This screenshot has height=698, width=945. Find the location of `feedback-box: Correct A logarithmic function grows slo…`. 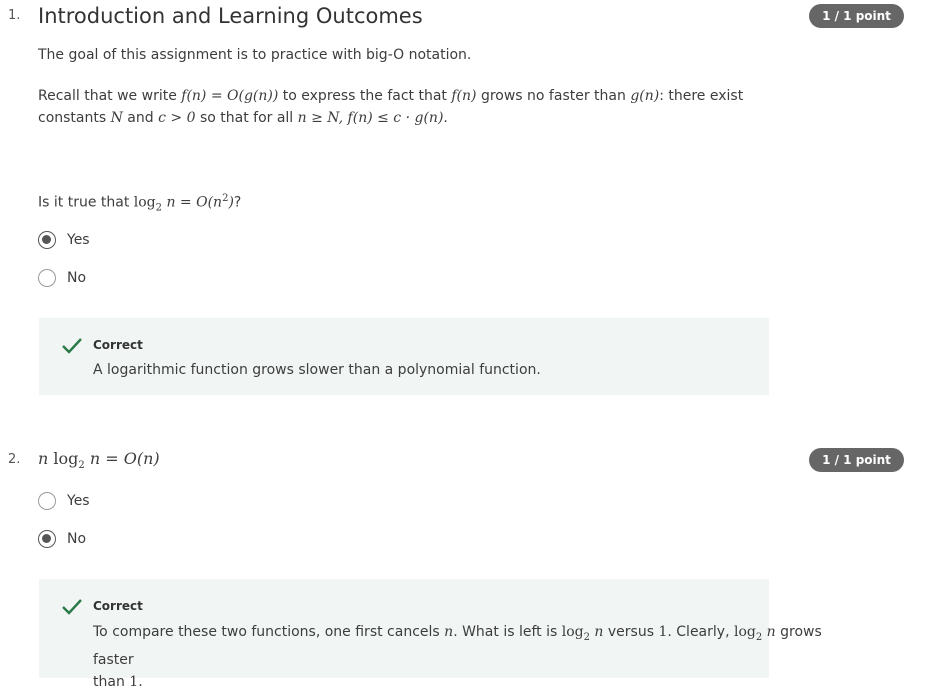

feedback-box: Correct A logarithmic function grows slo… is located at coordinates (404, 356).